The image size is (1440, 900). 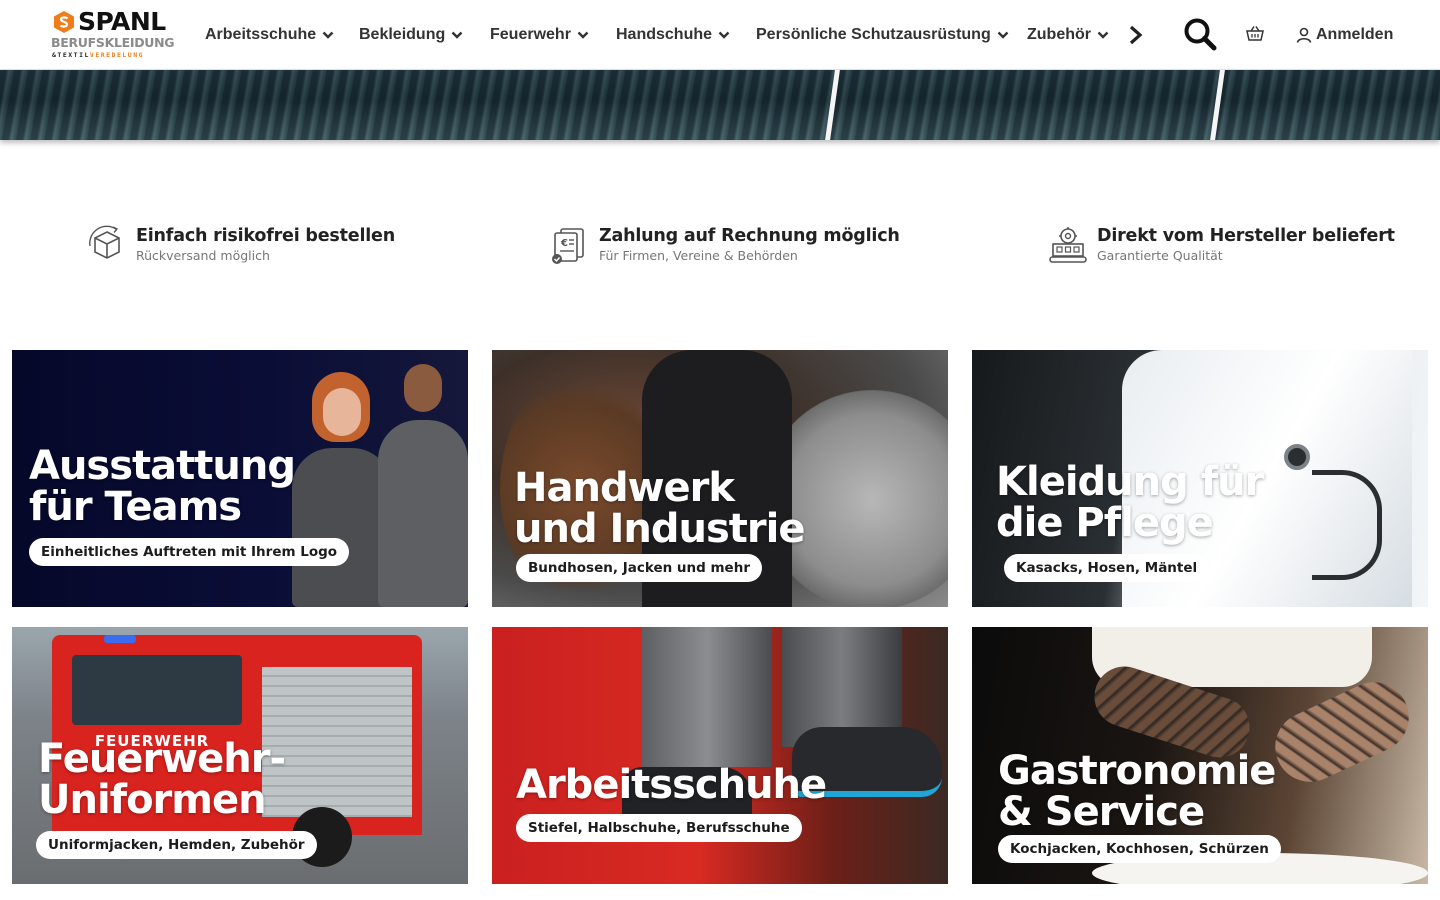 What do you see at coordinates (402, 34) in the screenshot?
I see `nav-item-label: Bekleidung` at bounding box center [402, 34].